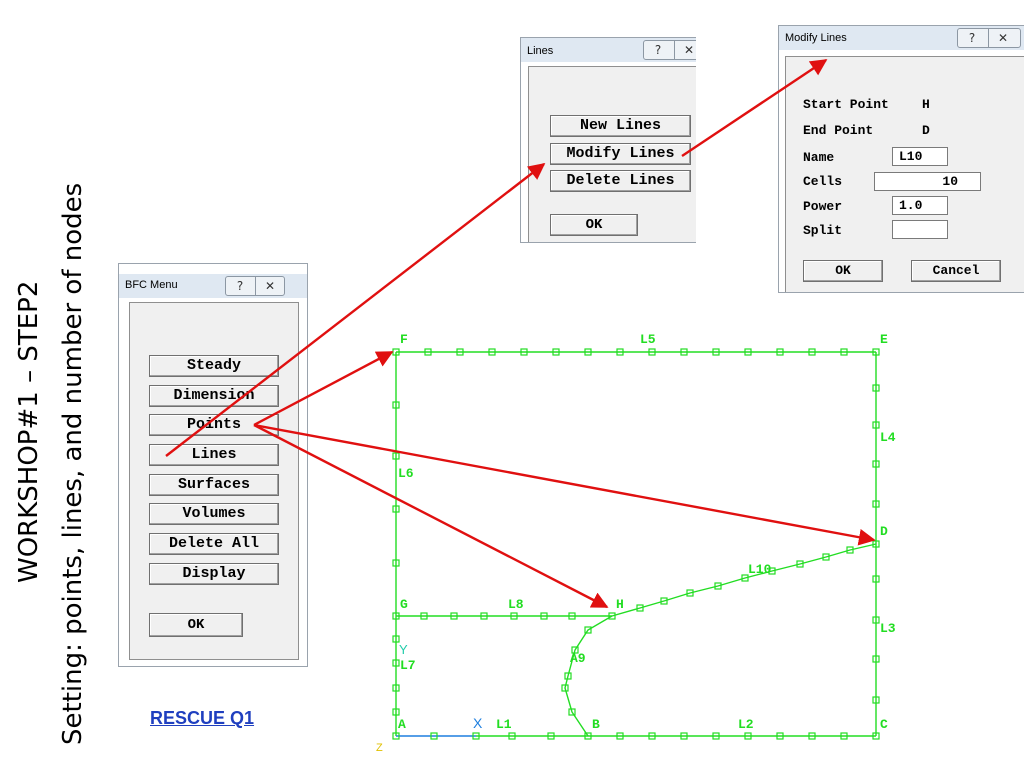  What do you see at coordinates (888, 628) in the screenshot?
I see `line-label-l3: L3` at bounding box center [888, 628].